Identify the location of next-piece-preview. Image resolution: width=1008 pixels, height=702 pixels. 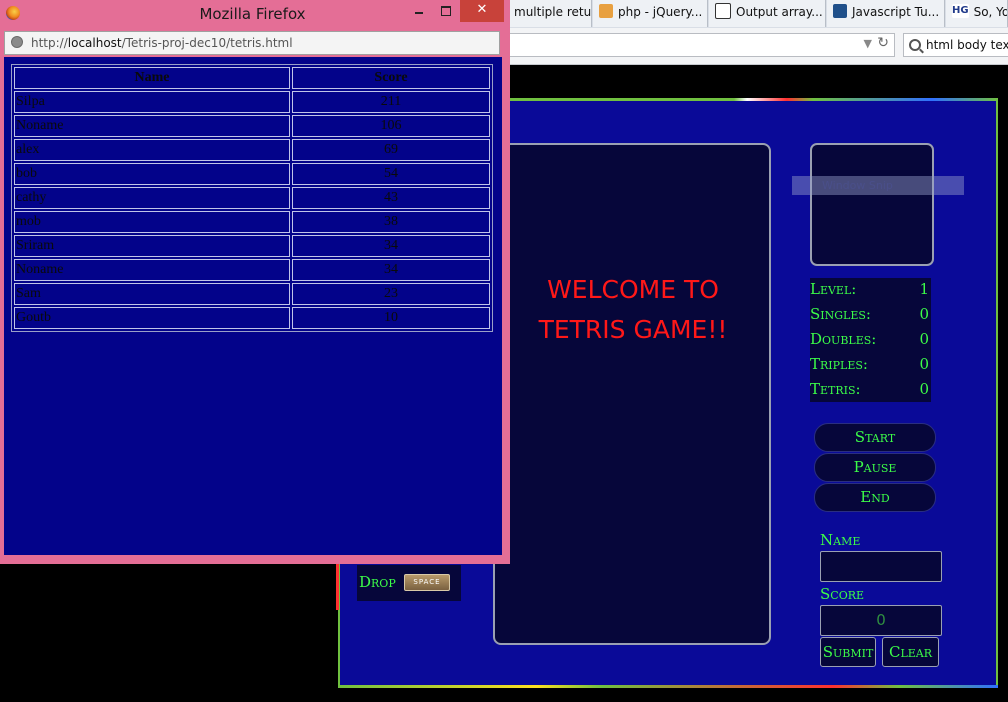
(872, 204).